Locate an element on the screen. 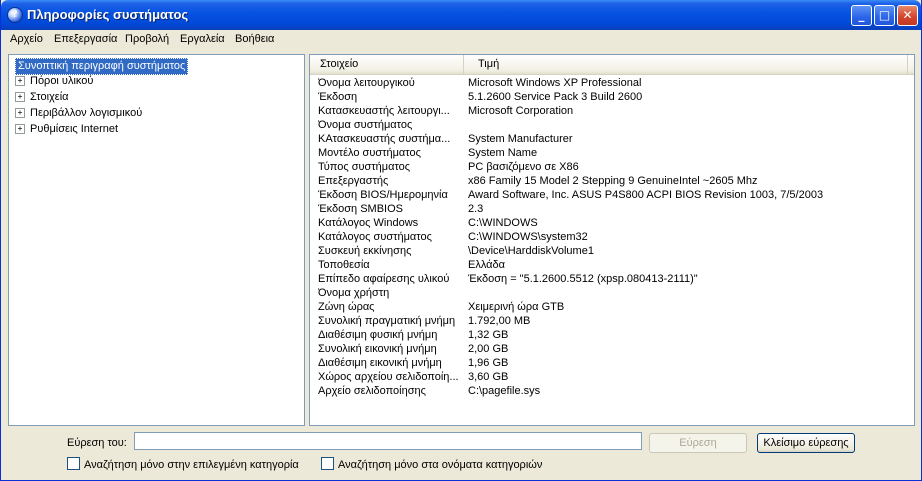 Image resolution: width=922 pixels, height=481 pixels. row-value: \Device\HarddiskVolume1 is located at coordinates (531, 251).